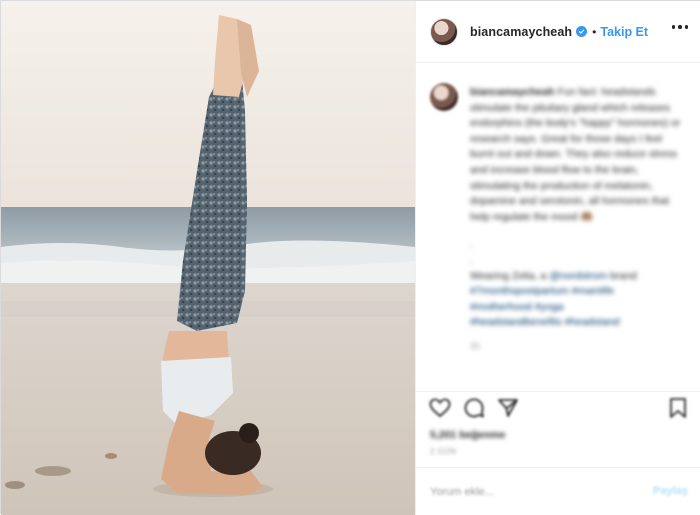 Image resolution: width=700 pixels, height=515 pixels. What do you see at coordinates (678, 408) in the screenshot?
I see `bookmark-icon` at bounding box center [678, 408].